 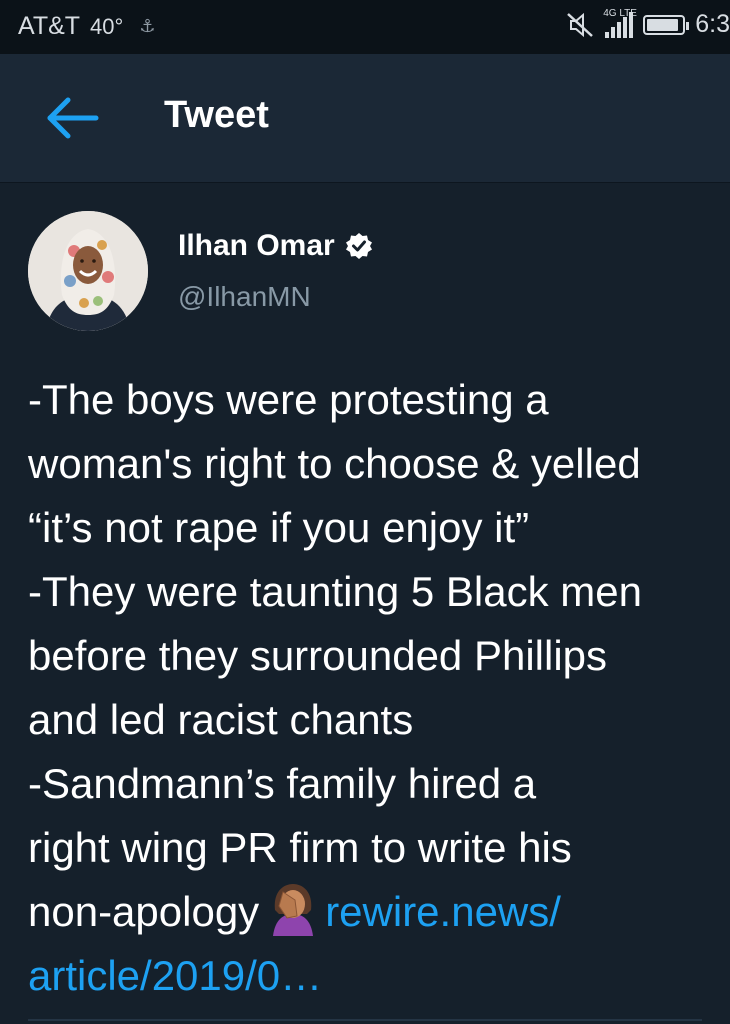 I want to click on tweet-line-text: non-apology, so click(x=144, y=911).